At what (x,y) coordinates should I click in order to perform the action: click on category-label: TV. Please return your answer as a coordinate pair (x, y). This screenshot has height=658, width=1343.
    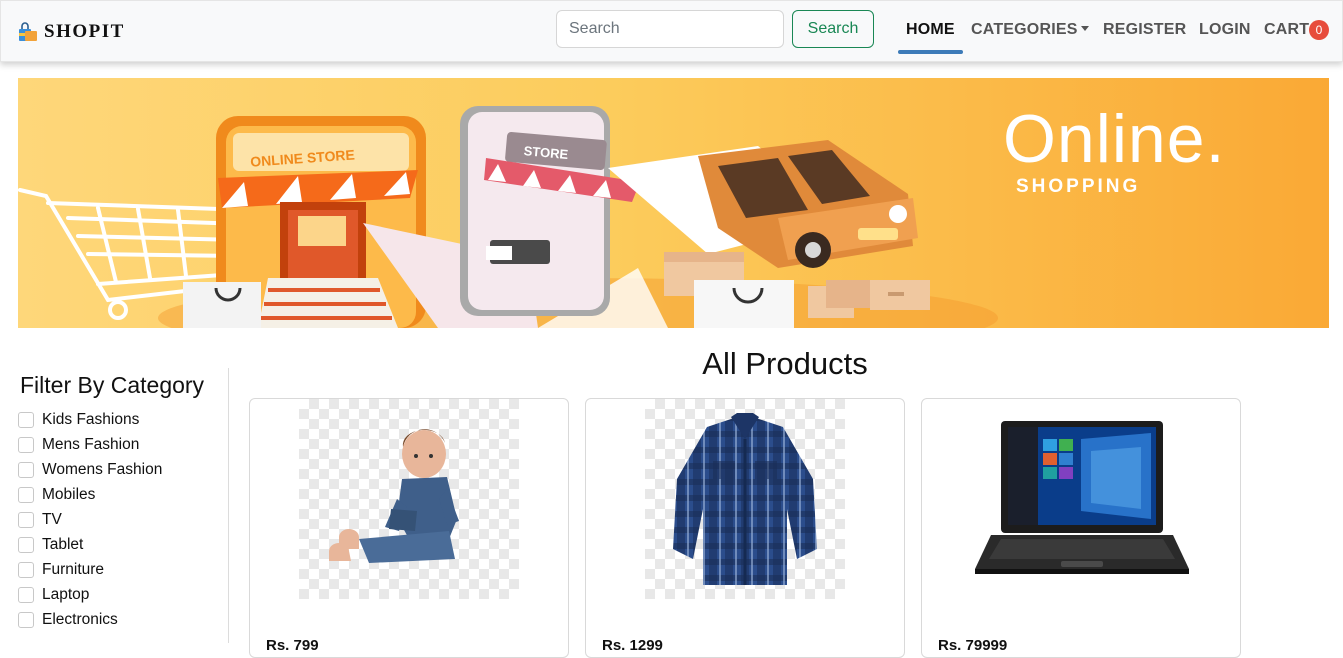
    Looking at the image, I should click on (52, 519).